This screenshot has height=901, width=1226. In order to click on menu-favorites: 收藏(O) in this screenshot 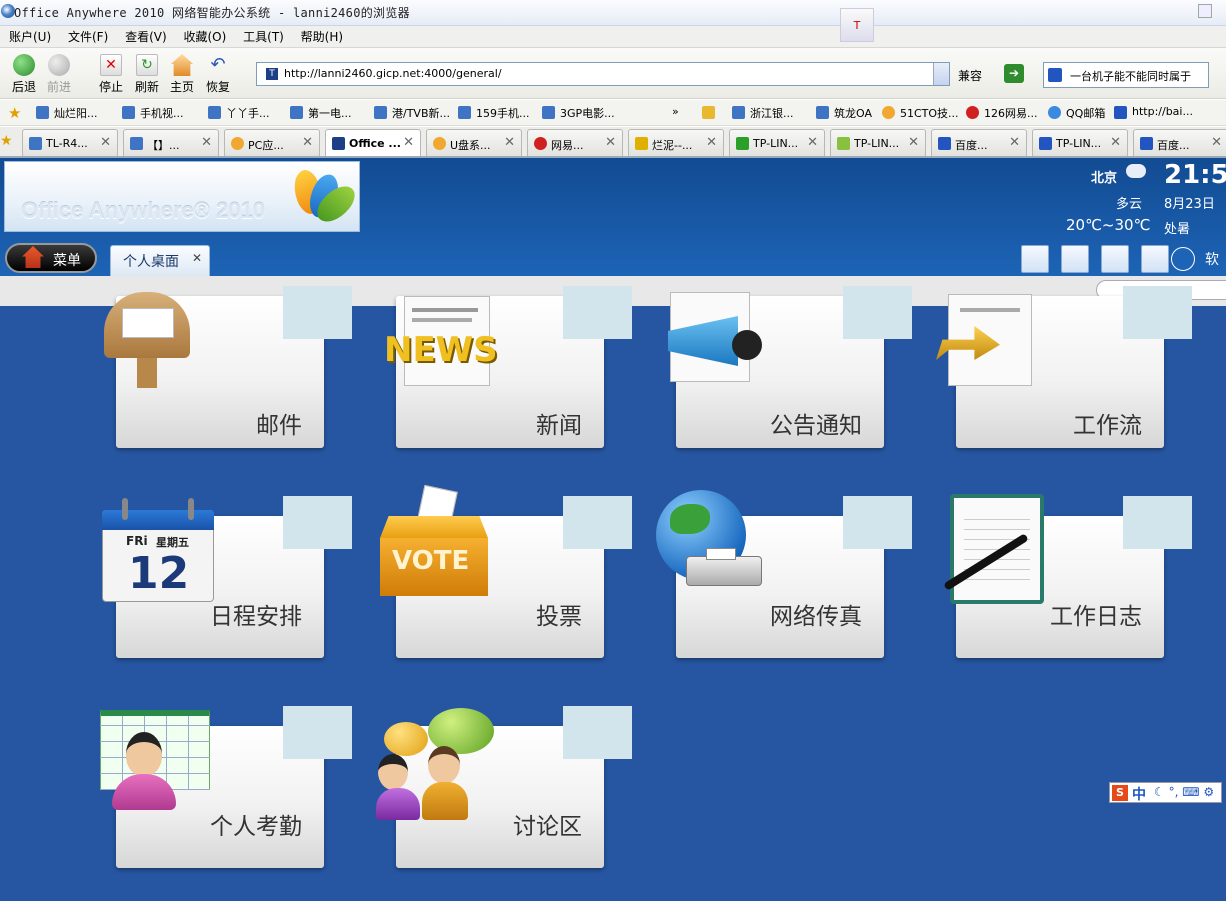, I will do `click(205, 37)`.